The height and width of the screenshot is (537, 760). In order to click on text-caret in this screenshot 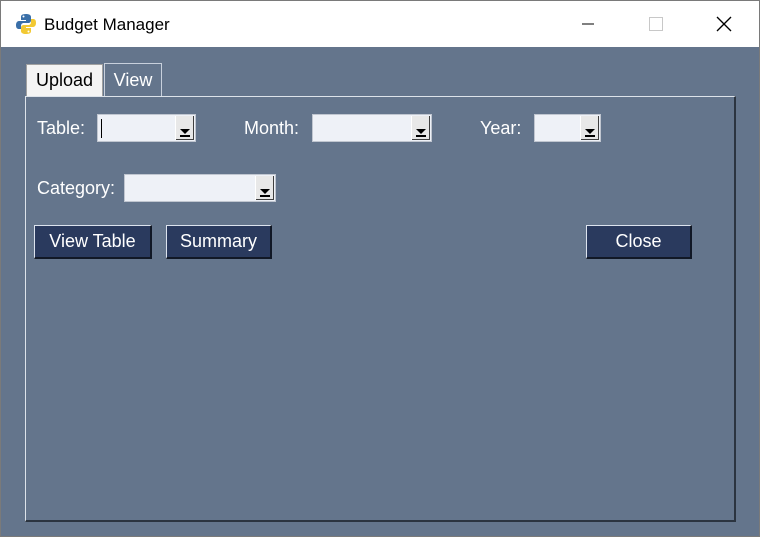, I will do `click(101, 128)`.